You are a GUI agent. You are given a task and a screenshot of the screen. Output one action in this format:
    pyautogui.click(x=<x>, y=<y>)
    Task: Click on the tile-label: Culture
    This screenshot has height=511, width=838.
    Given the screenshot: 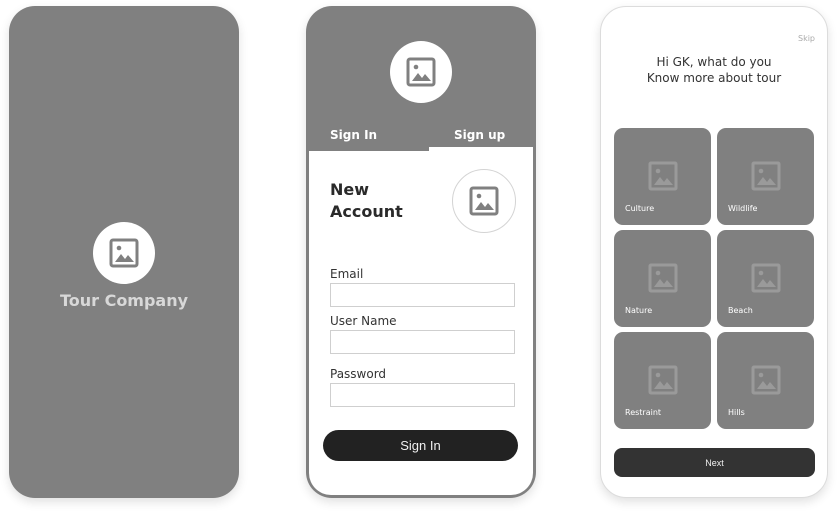 What is the action you would take?
    pyautogui.click(x=640, y=208)
    